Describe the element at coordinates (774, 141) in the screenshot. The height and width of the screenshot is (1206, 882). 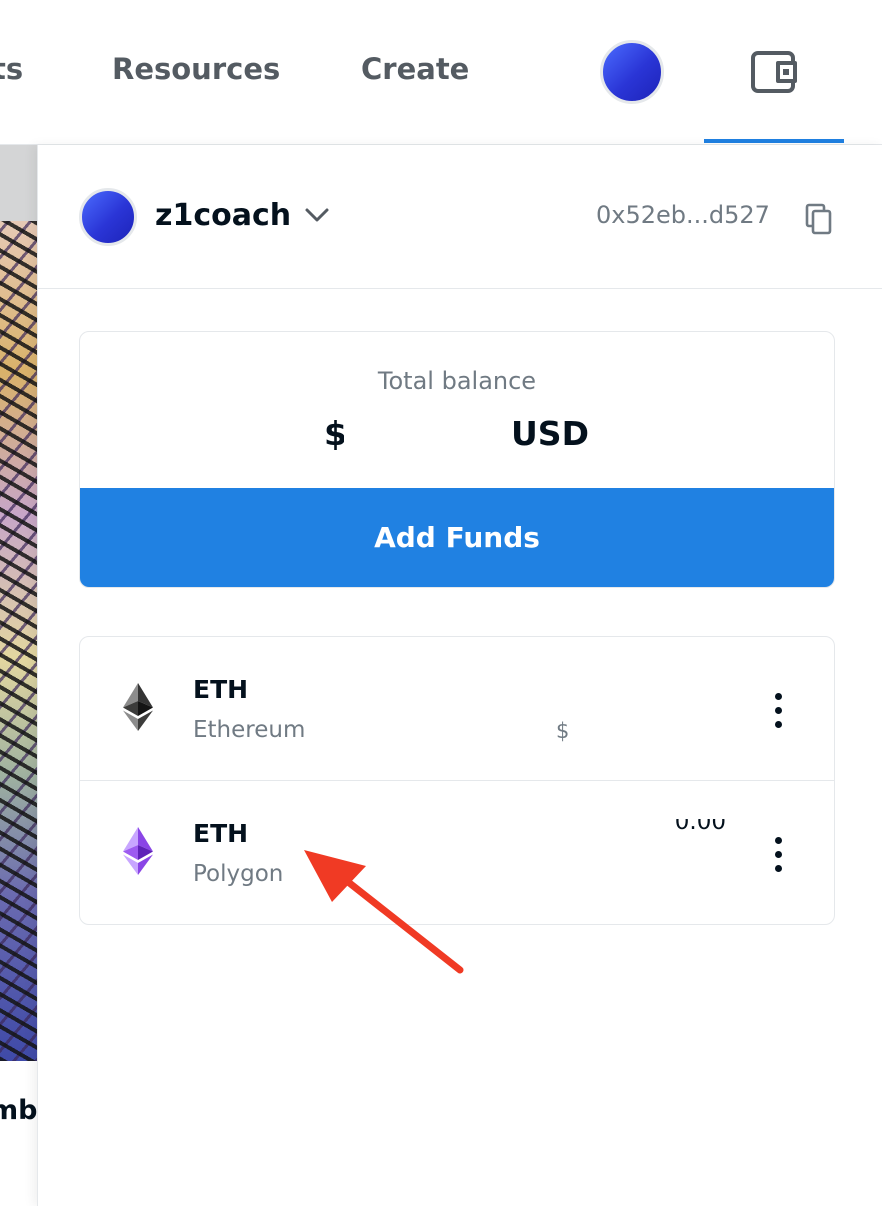
I see `wallet-active-indicator` at that location.